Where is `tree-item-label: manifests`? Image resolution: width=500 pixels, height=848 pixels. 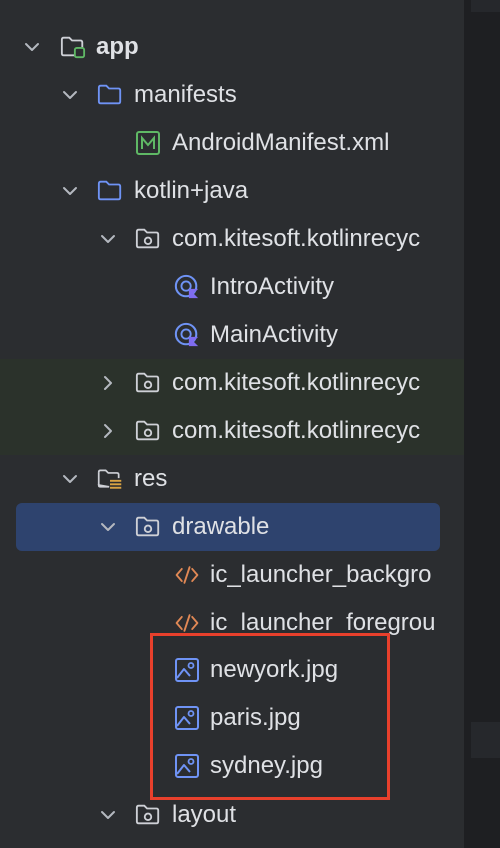
tree-item-label: manifests is located at coordinates (185, 94).